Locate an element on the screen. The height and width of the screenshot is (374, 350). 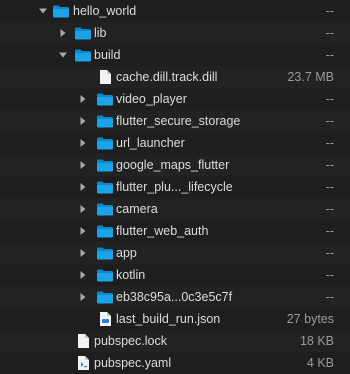
json-file-icon is located at coordinates (105, 319).